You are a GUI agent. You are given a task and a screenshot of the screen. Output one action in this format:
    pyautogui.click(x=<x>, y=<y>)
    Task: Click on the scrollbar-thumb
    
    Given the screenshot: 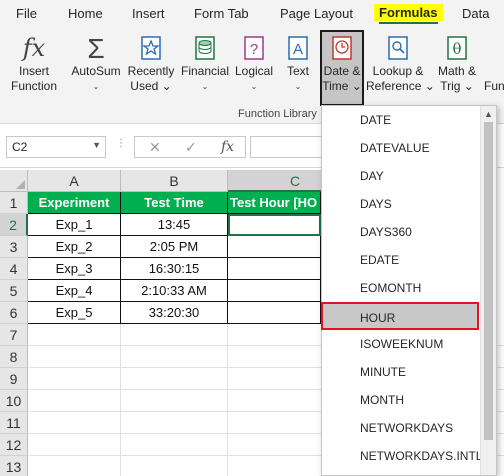 What is the action you would take?
    pyautogui.click(x=488, y=281)
    